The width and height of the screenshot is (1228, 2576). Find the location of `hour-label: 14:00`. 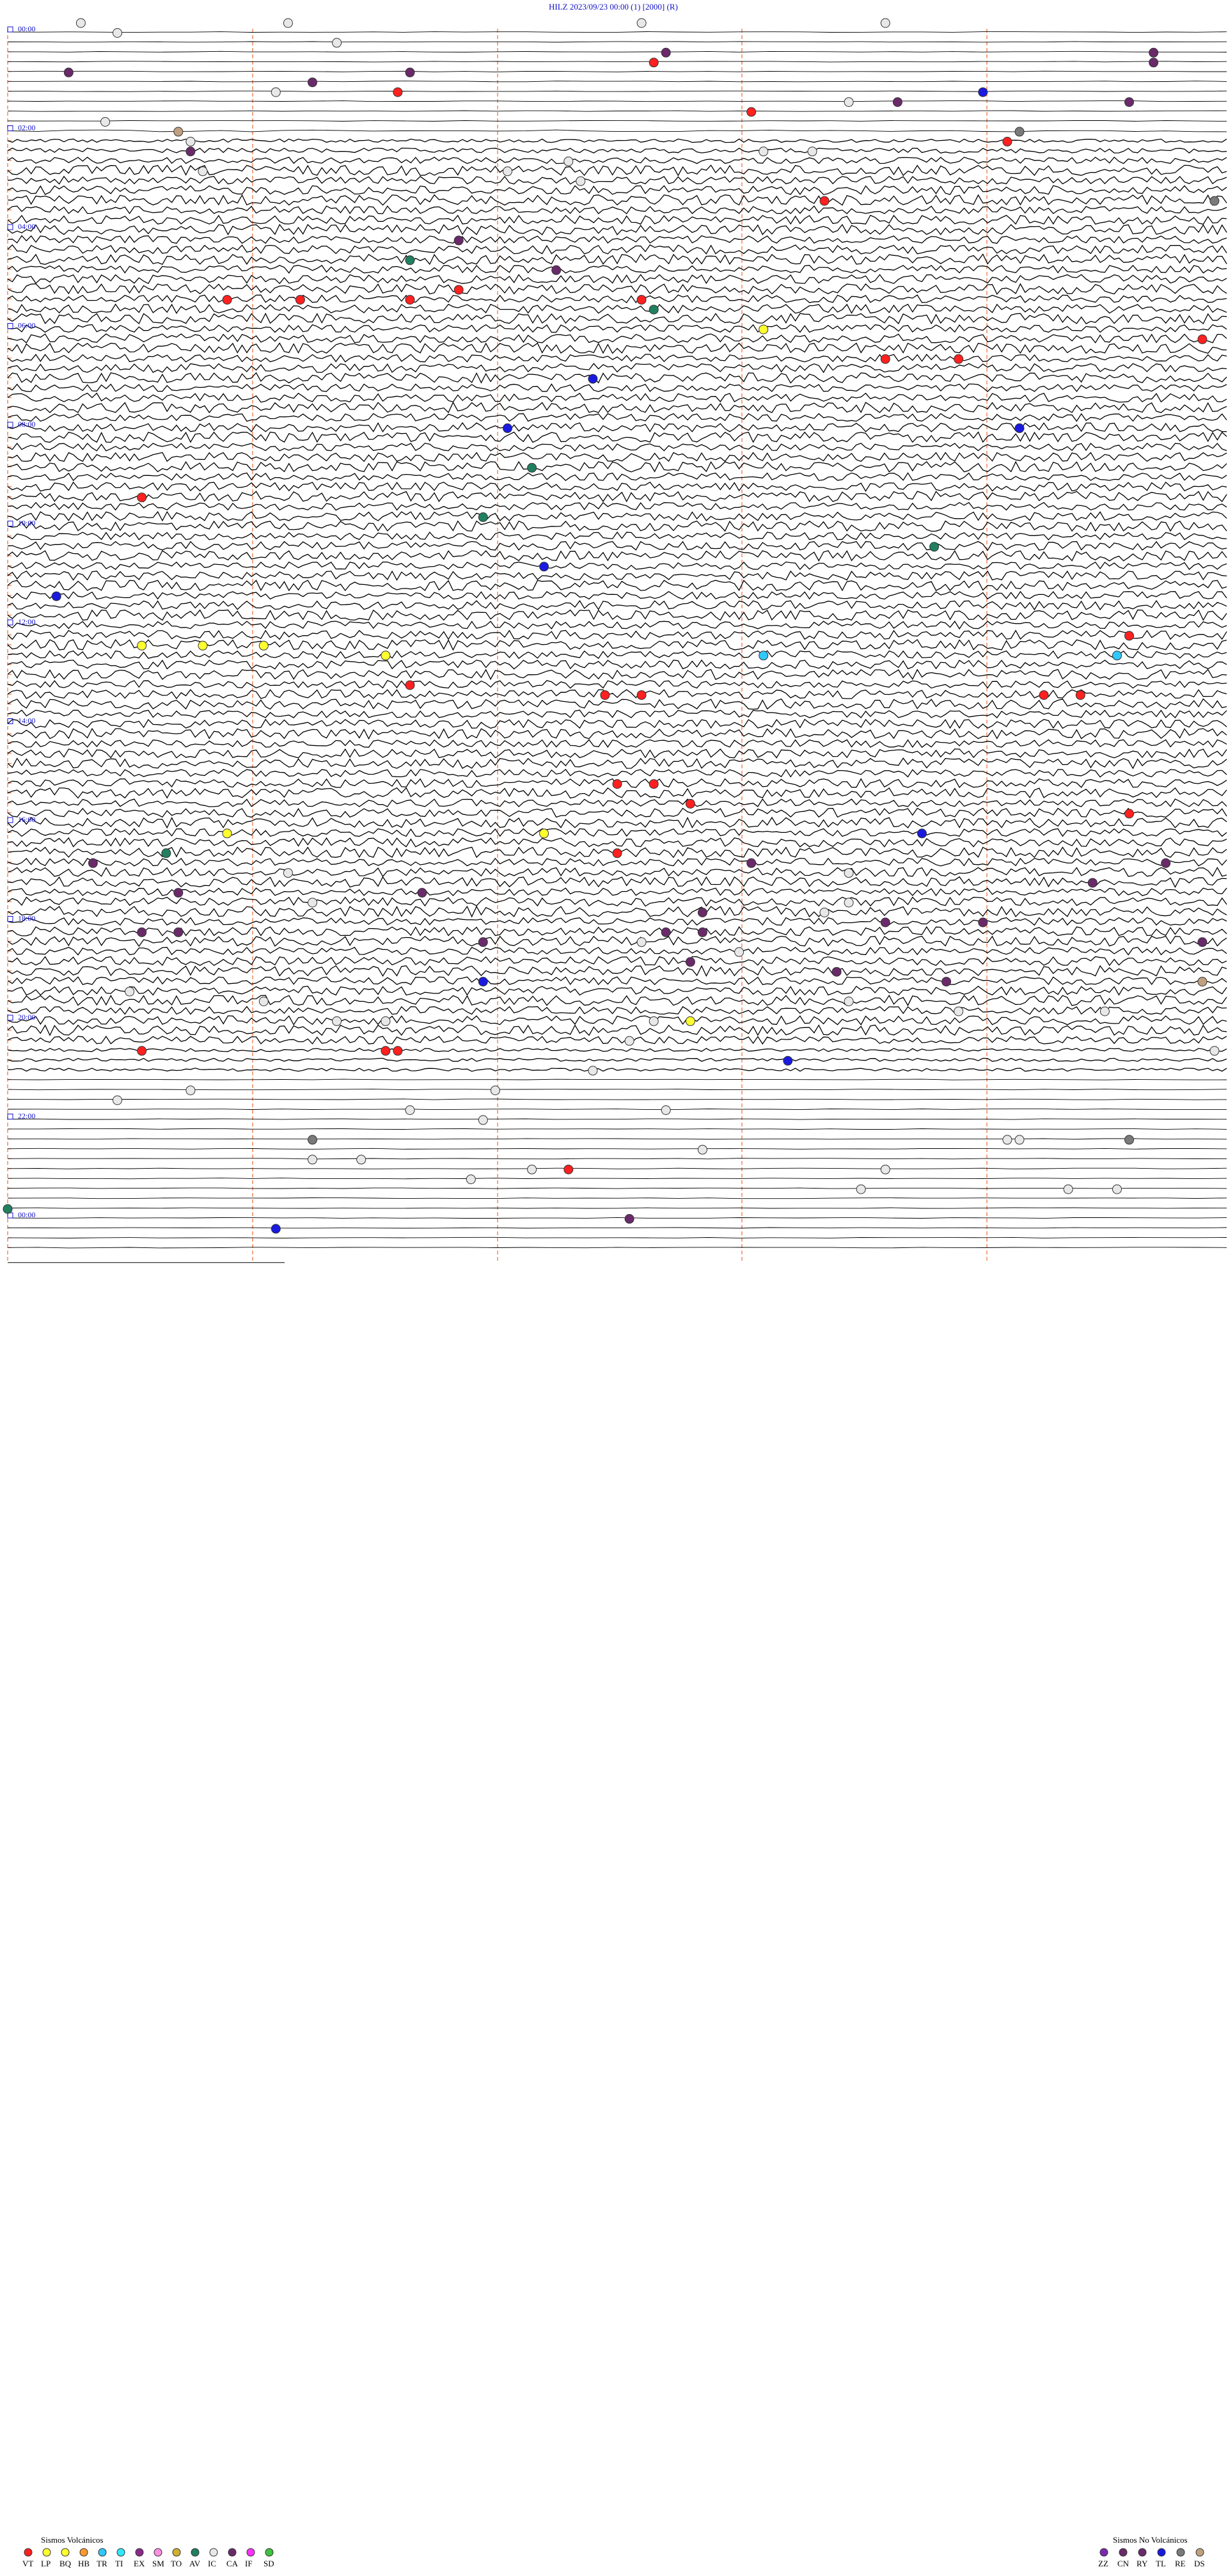

hour-label: 14:00 is located at coordinates (26, 720).